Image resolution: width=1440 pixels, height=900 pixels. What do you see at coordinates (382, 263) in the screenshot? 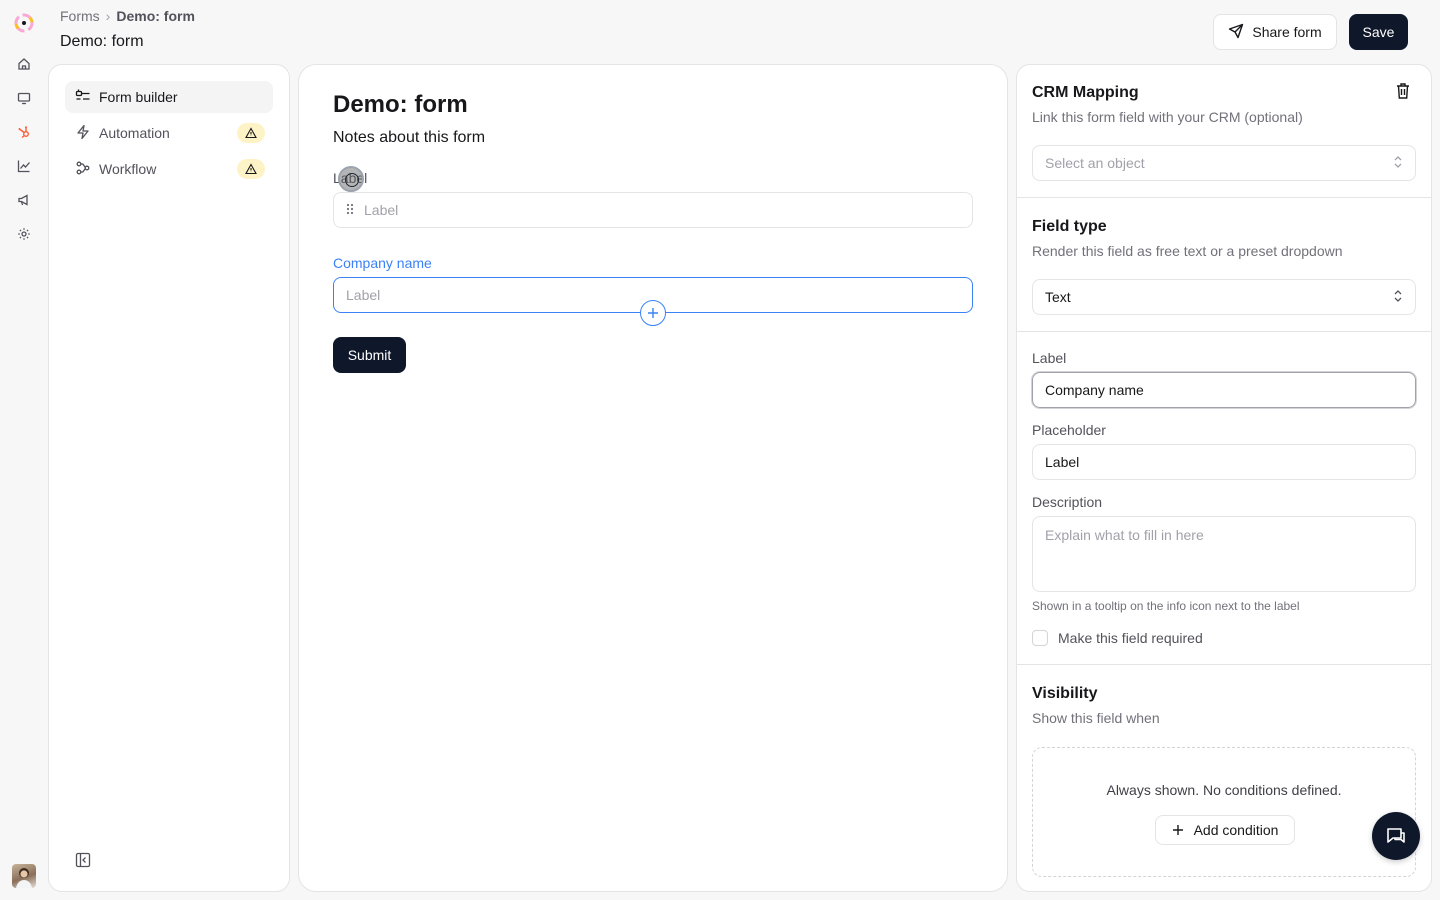
I see `selected-field-label: Company name` at bounding box center [382, 263].